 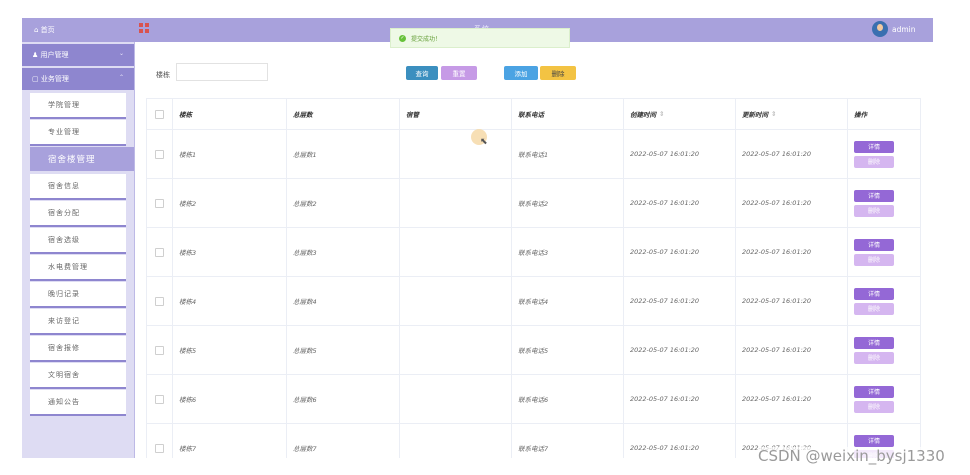 What do you see at coordinates (521, 73) in the screenshot?
I see `add-button: 添加` at bounding box center [521, 73].